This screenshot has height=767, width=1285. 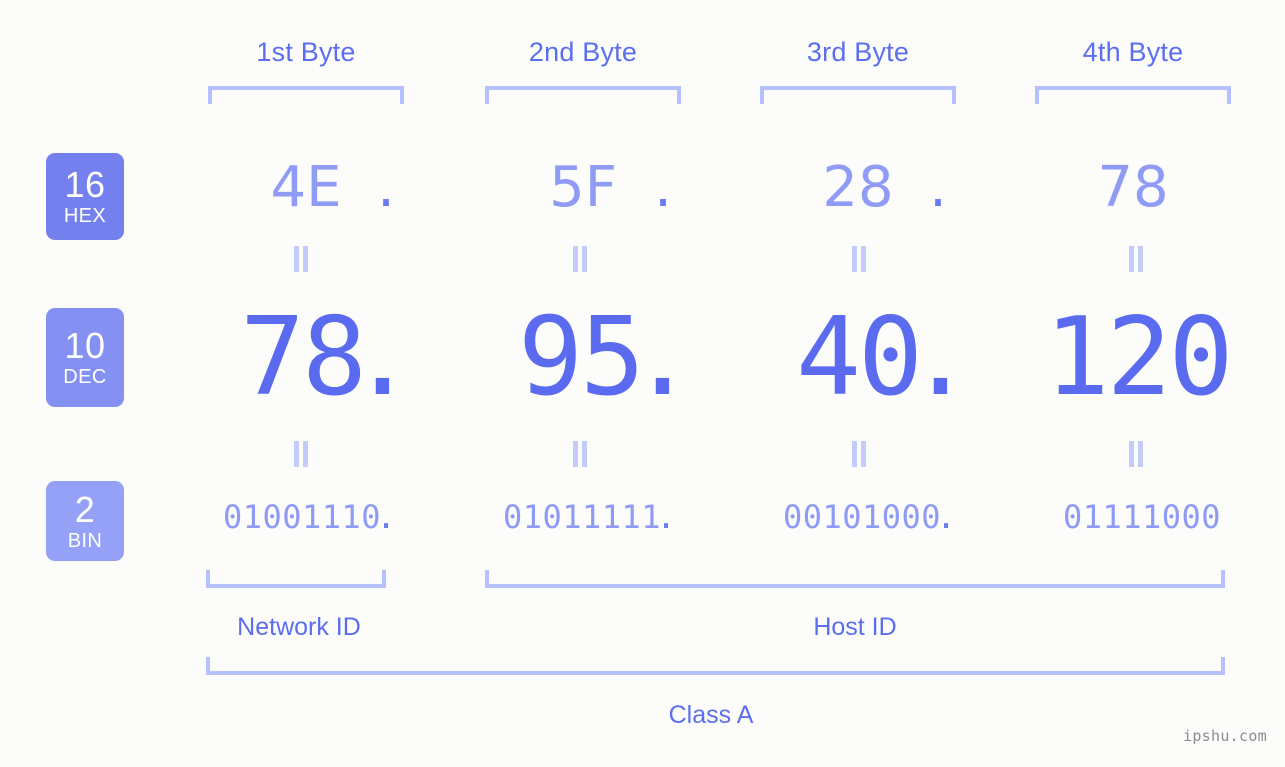 What do you see at coordinates (296, 579) in the screenshot?
I see `network-id-bracket` at bounding box center [296, 579].